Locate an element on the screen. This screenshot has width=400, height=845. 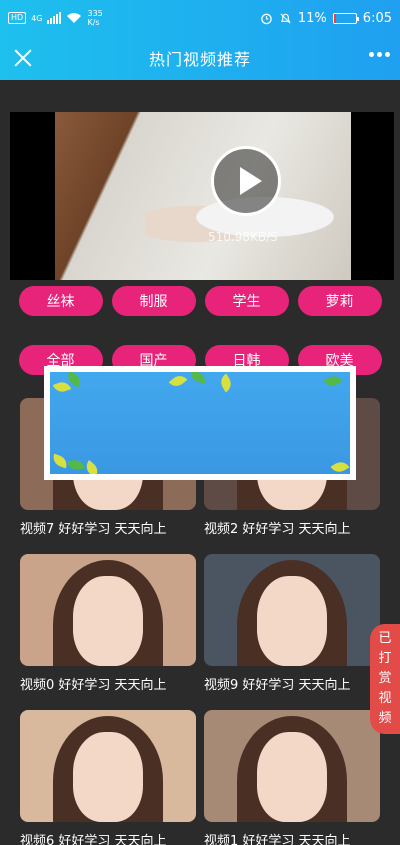
battery-percent: 11% is located at coordinates (312, 18).